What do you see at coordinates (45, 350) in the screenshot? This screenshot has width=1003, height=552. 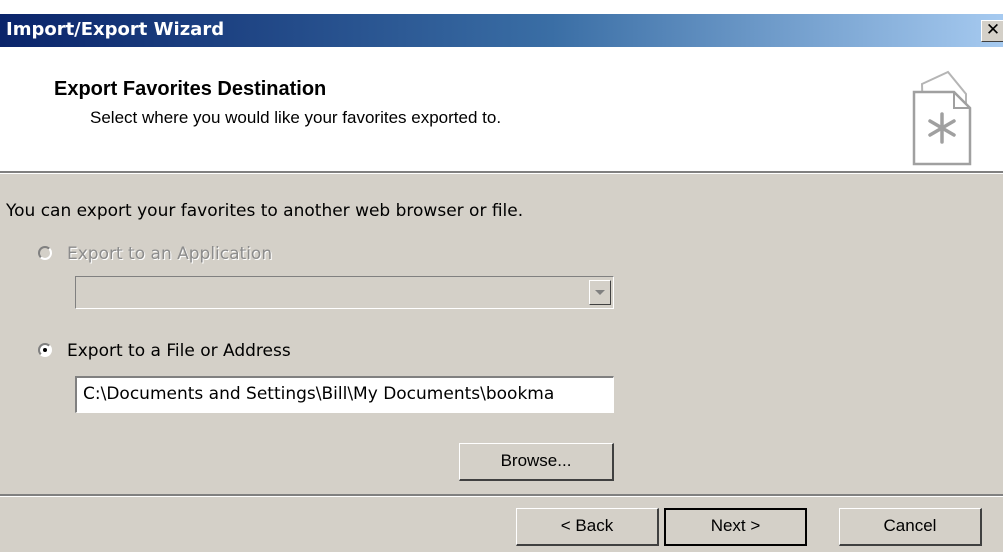 I see `export-to-file-radio` at bounding box center [45, 350].